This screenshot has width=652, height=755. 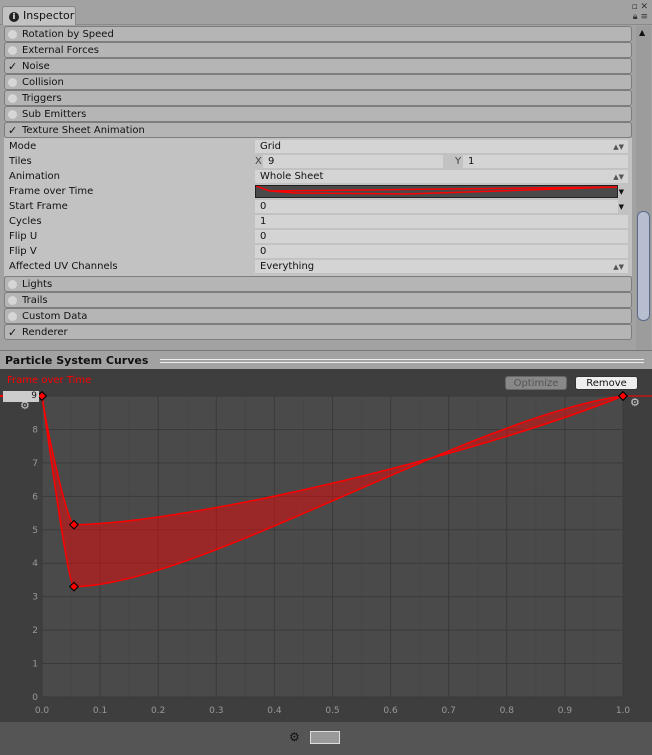 I want to click on y-tick-label: 0, so click(x=35, y=698).